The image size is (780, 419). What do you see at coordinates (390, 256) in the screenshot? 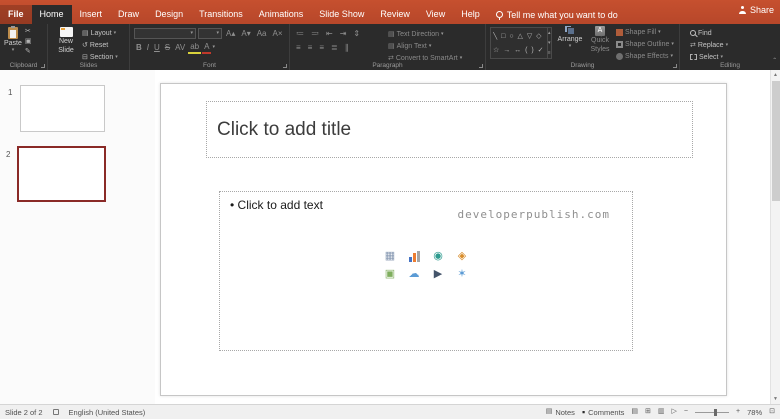
I see `insert-table-icon: ▦` at bounding box center [390, 256].